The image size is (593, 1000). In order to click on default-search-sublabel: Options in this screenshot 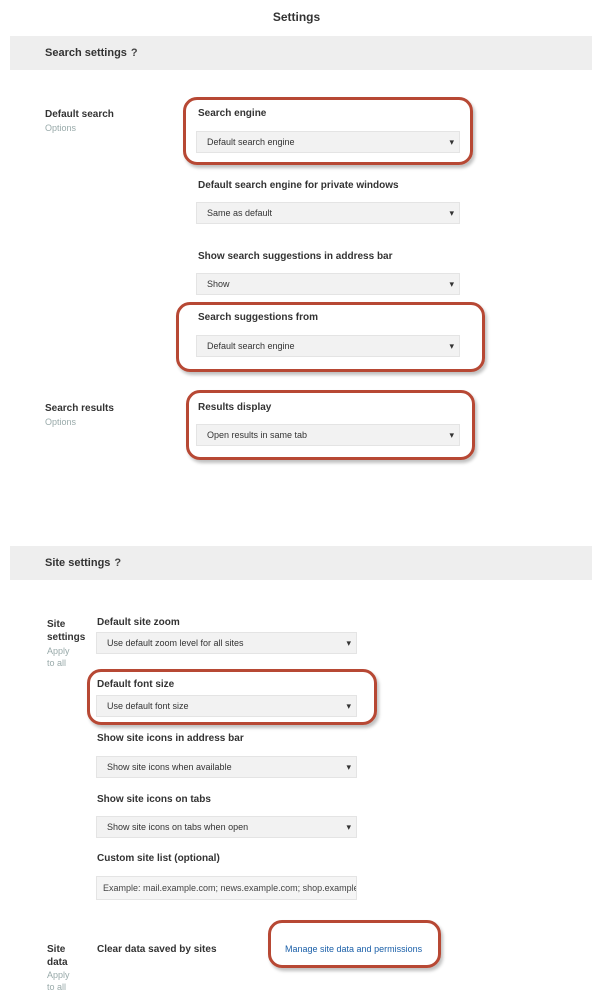, I will do `click(61, 128)`.